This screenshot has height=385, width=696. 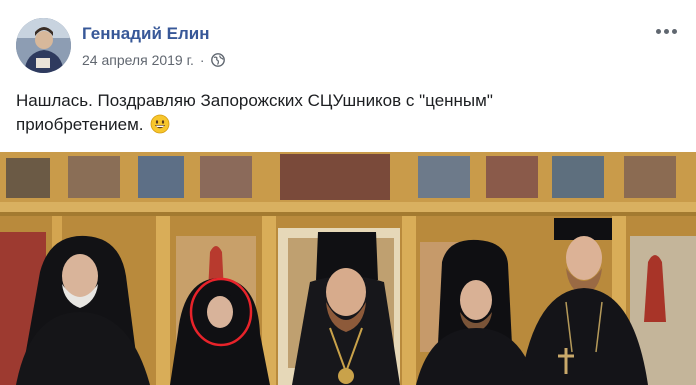 I want to click on post-date-link: 24 апреля 2019 г., so click(x=138, y=60).